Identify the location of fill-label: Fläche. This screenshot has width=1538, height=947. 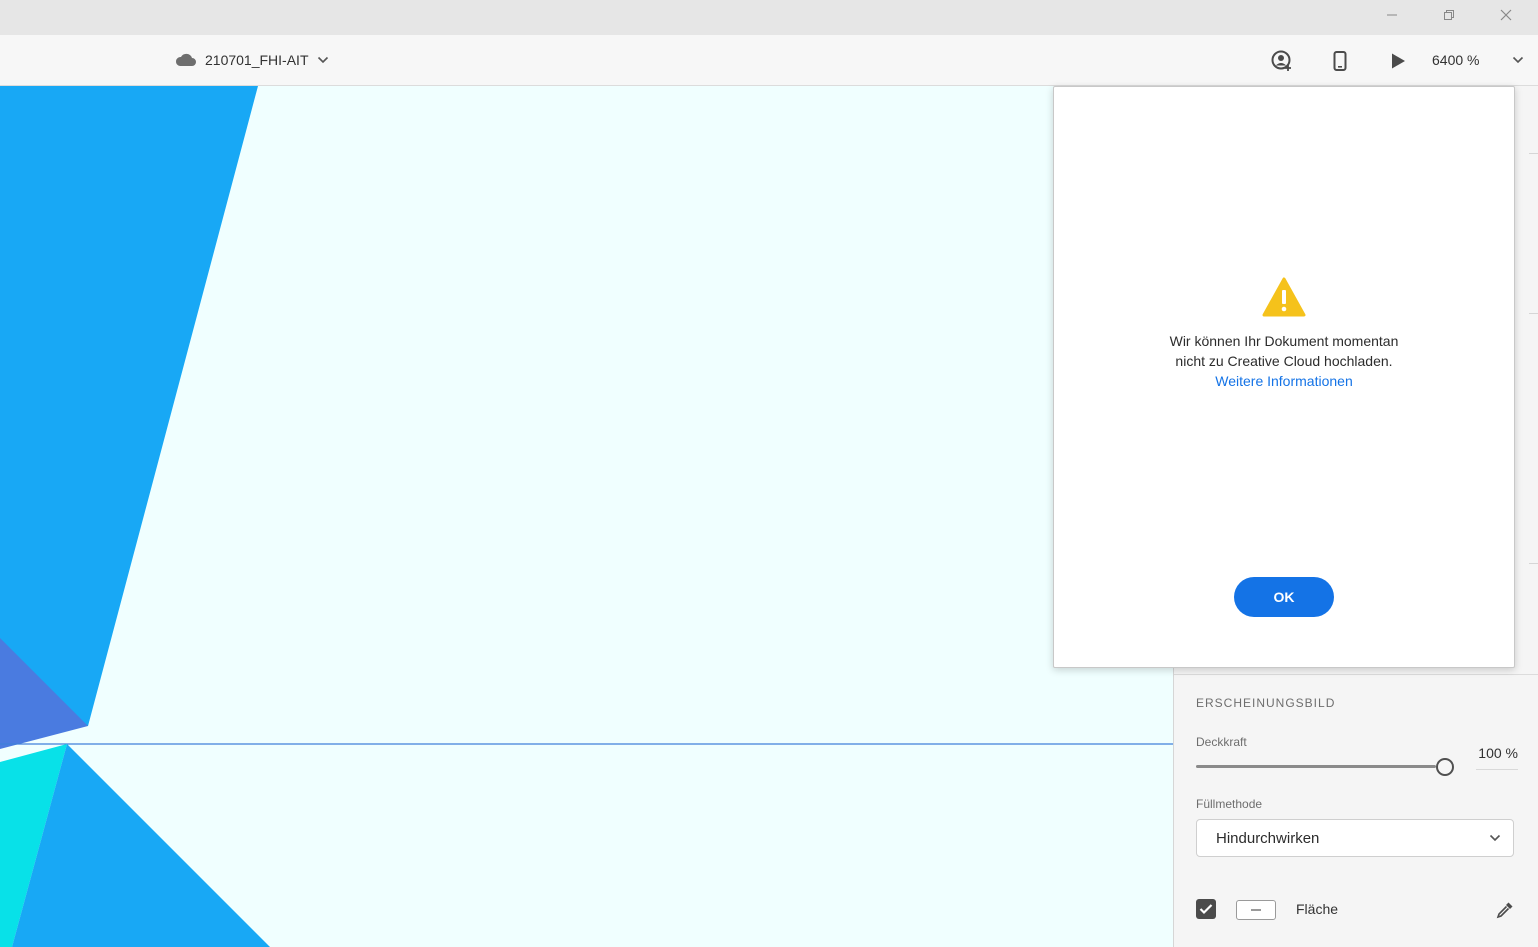
(1317, 909).